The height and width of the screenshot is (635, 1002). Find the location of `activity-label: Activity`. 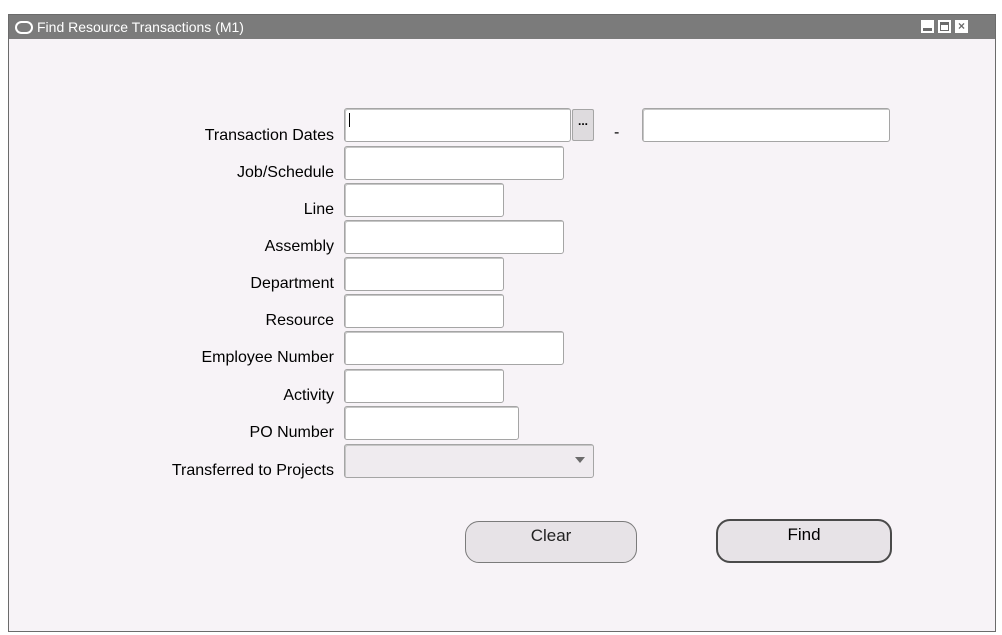

activity-label: Activity is located at coordinates (308, 395).